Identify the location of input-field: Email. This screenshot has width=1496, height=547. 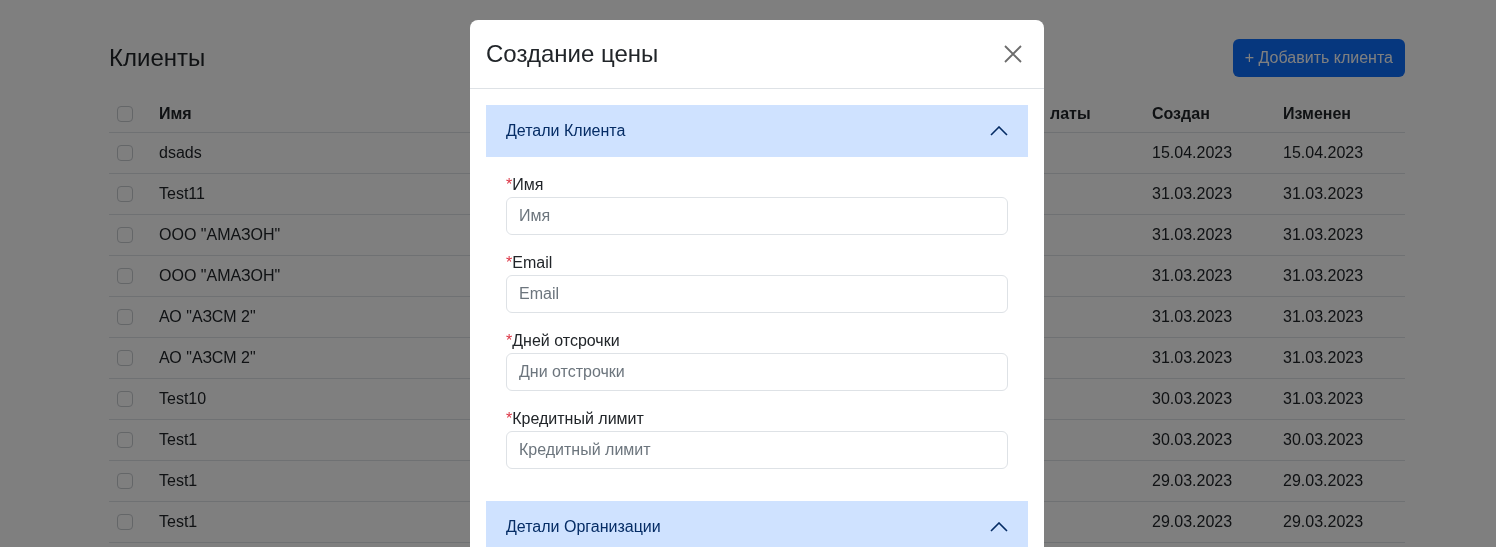
(757, 294).